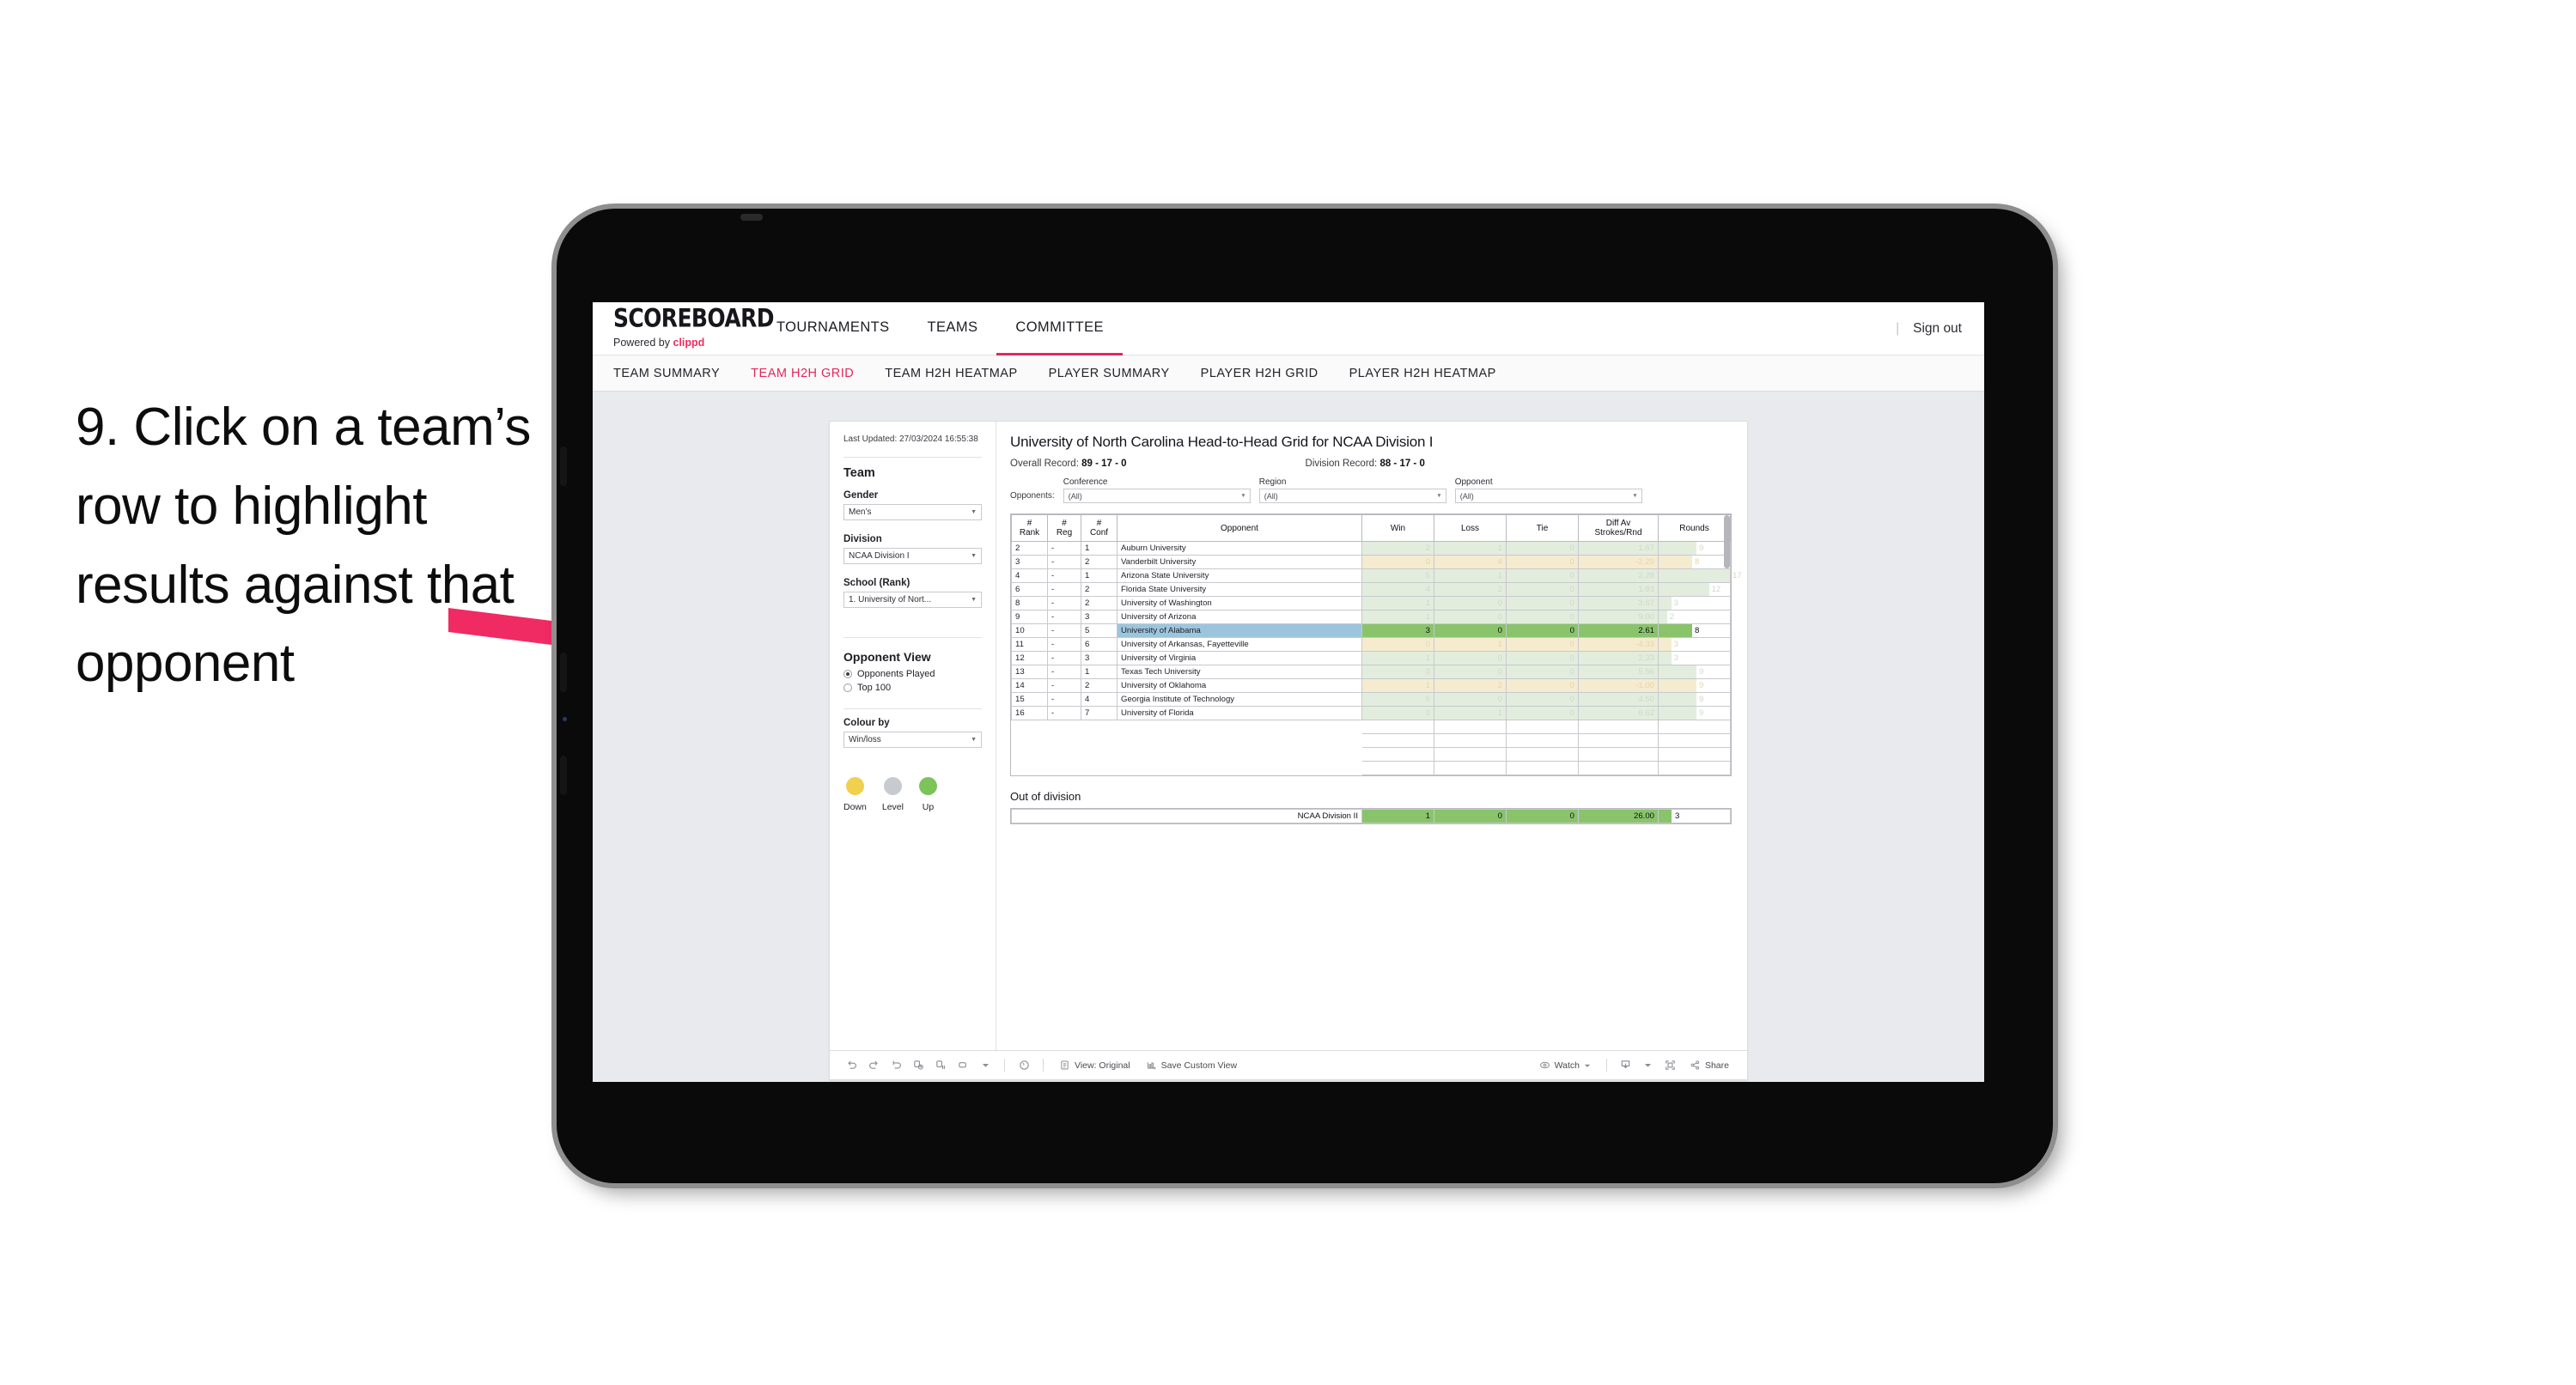 The height and width of the screenshot is (1385, 2576). What do you see at coordinates (927, 785) in the screenshot?
I see `legend-dot-up-icon` at bounding box center [927, 785].